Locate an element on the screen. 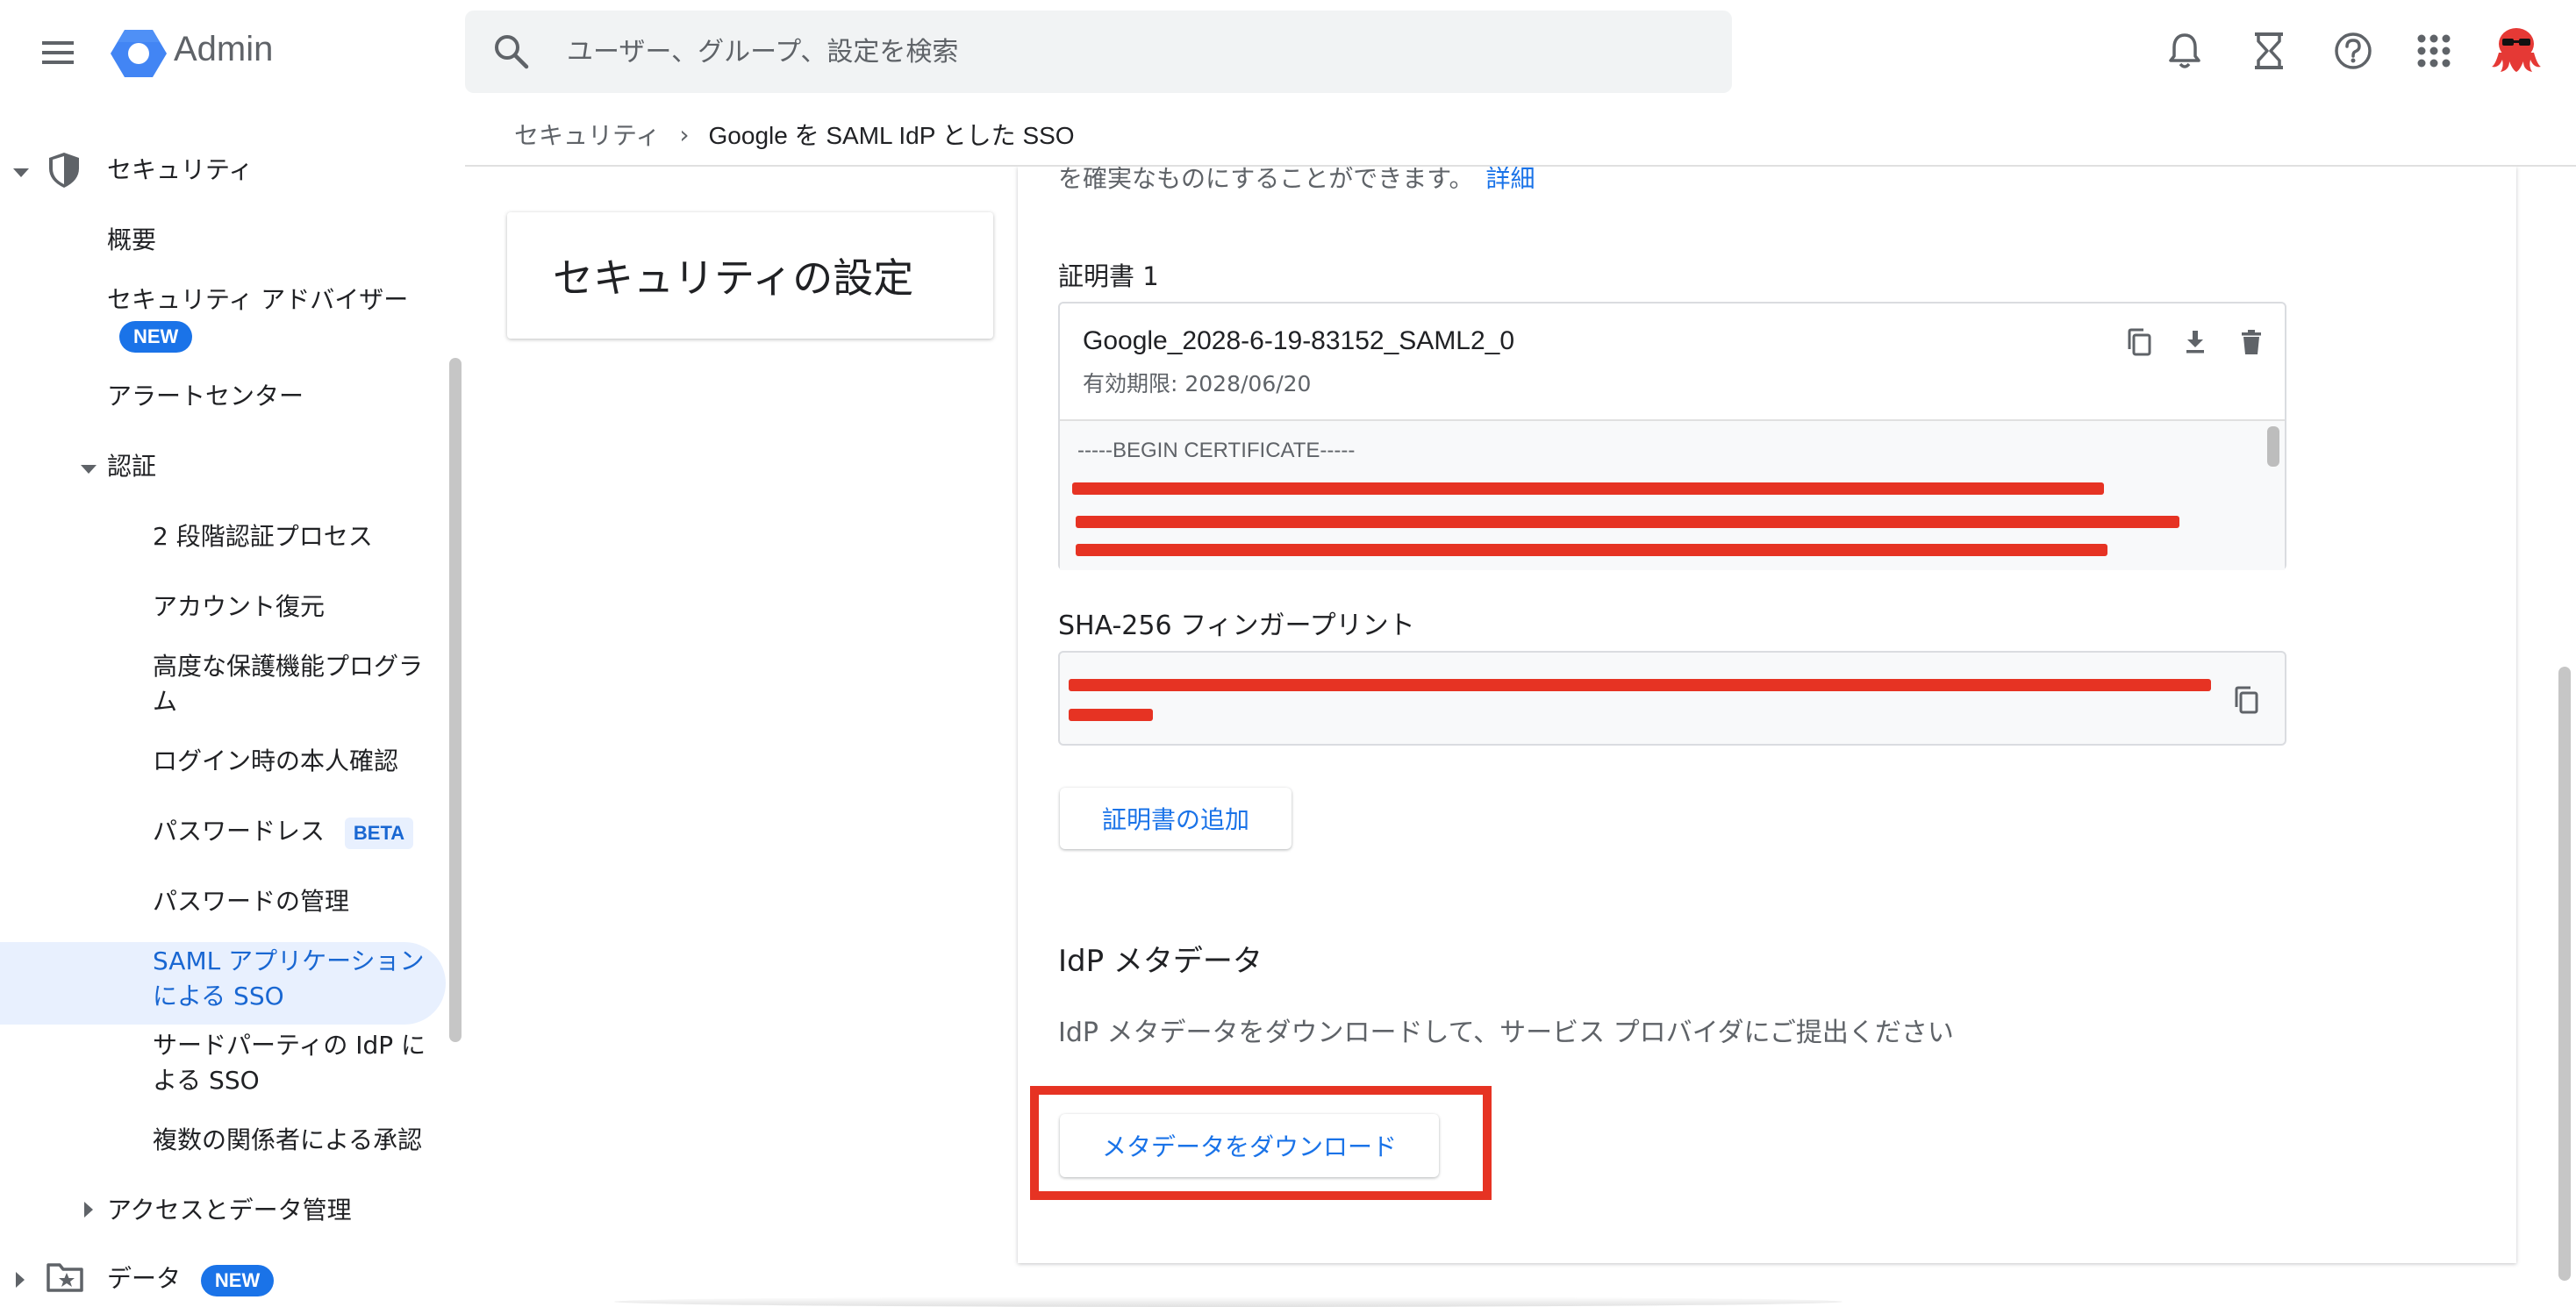 The height and width of the screenshot is (1307, 2576). sidebar-item-passwordless: パスワードレス BETA is located at coordinates (283, 831).